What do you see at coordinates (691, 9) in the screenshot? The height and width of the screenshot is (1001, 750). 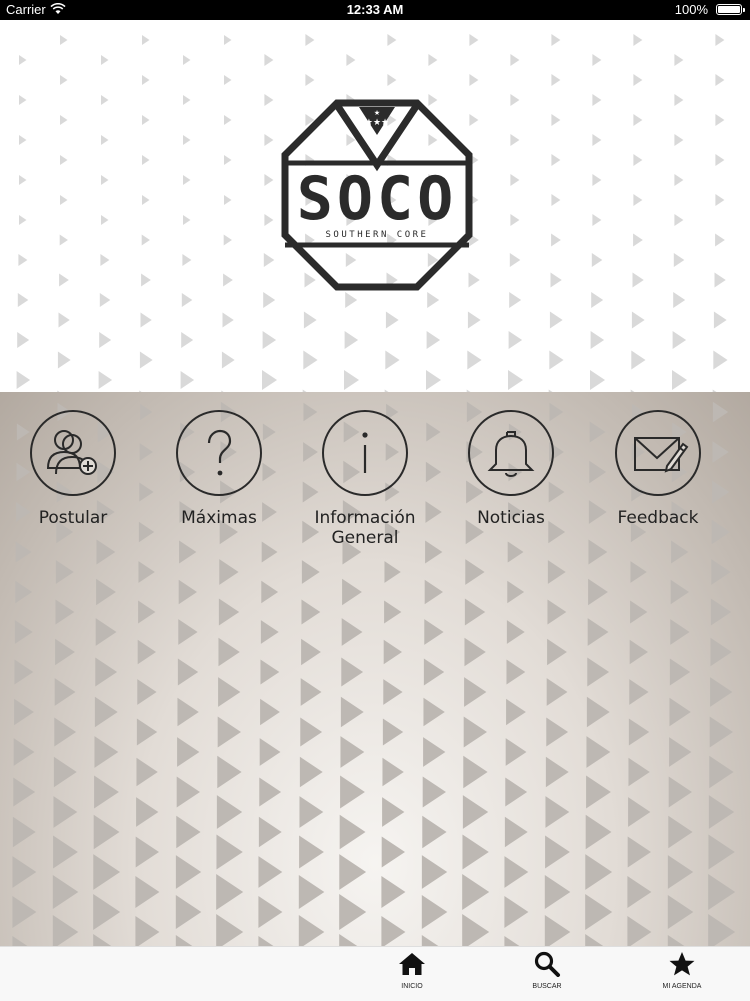 I see `battery-percent: 100%` at bounding box center [691, 9].